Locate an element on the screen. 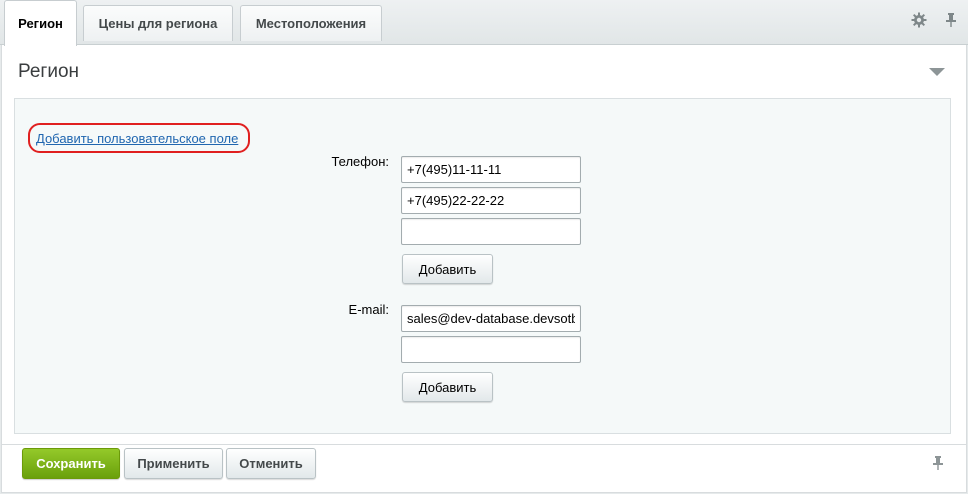 The height and width of the screenshot is (494, 968). save-button: Сохранить is located at coordinates (71, 463).